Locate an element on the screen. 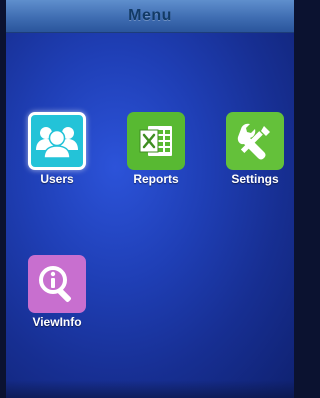 The image size is (320, 398). menu-tile-settings-label: Settings is located at coordinates (255, 179).